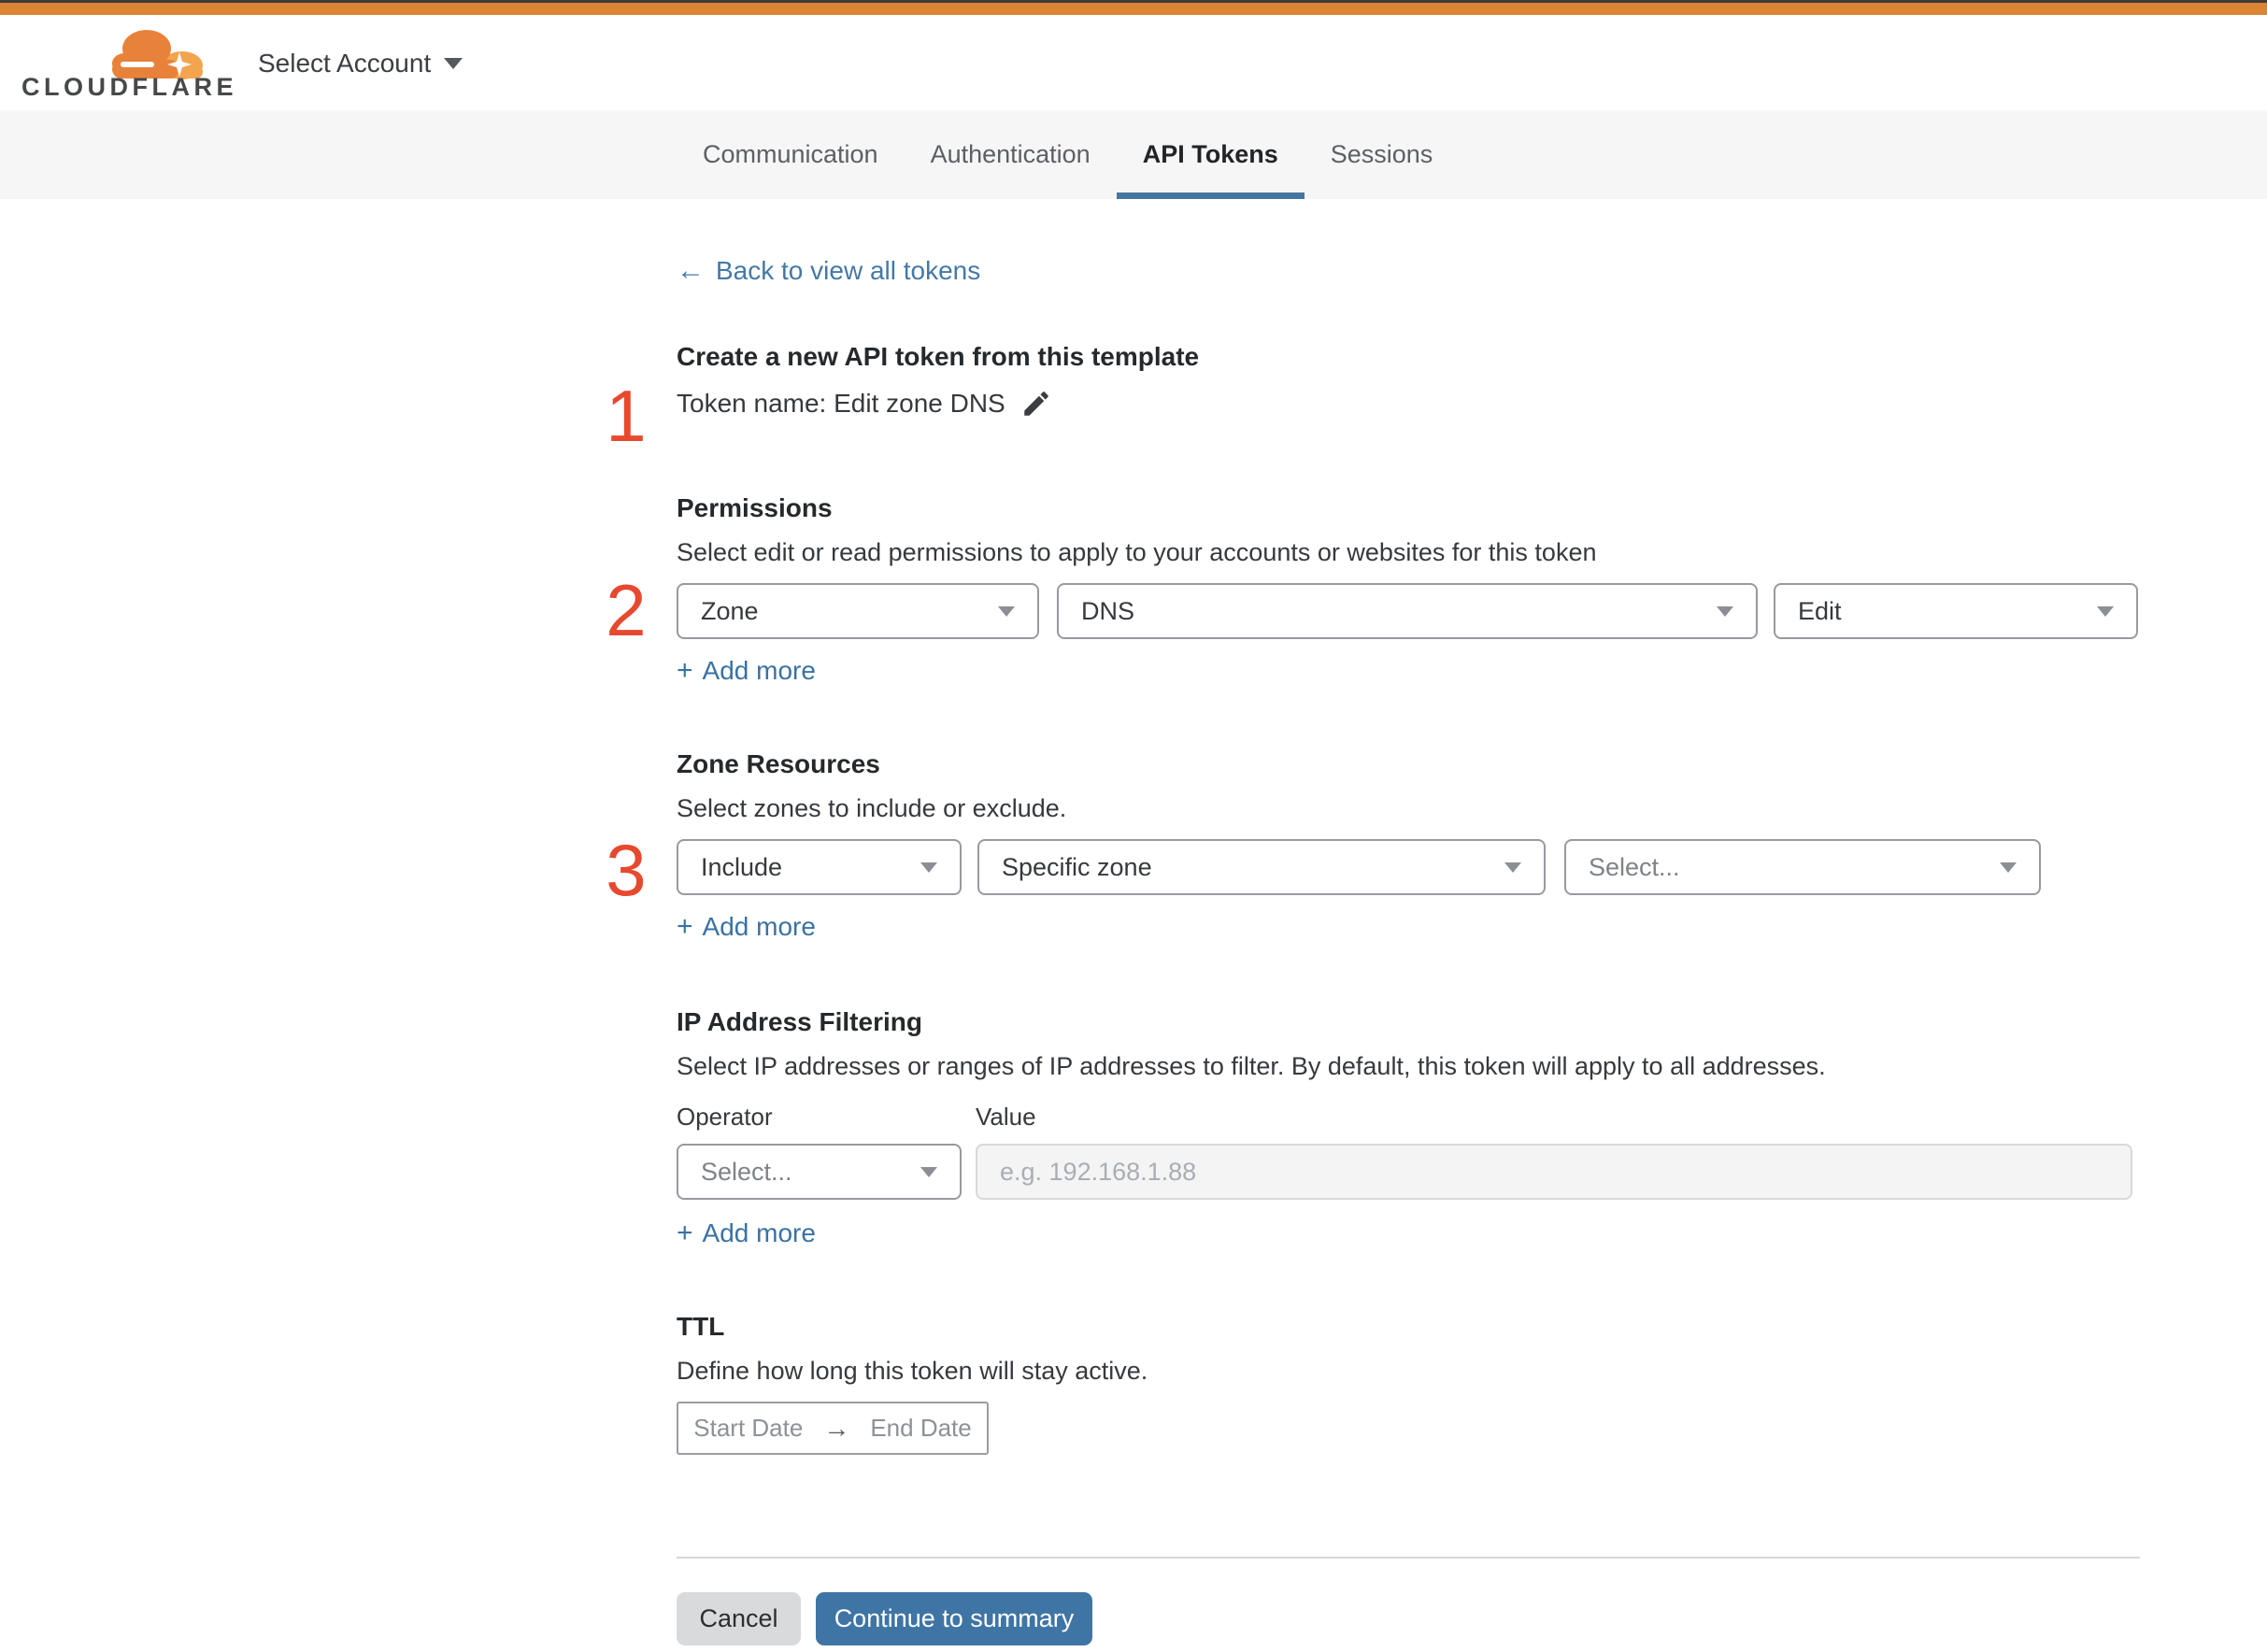  I want to click on ip-value-input, so click(1554, 1172).